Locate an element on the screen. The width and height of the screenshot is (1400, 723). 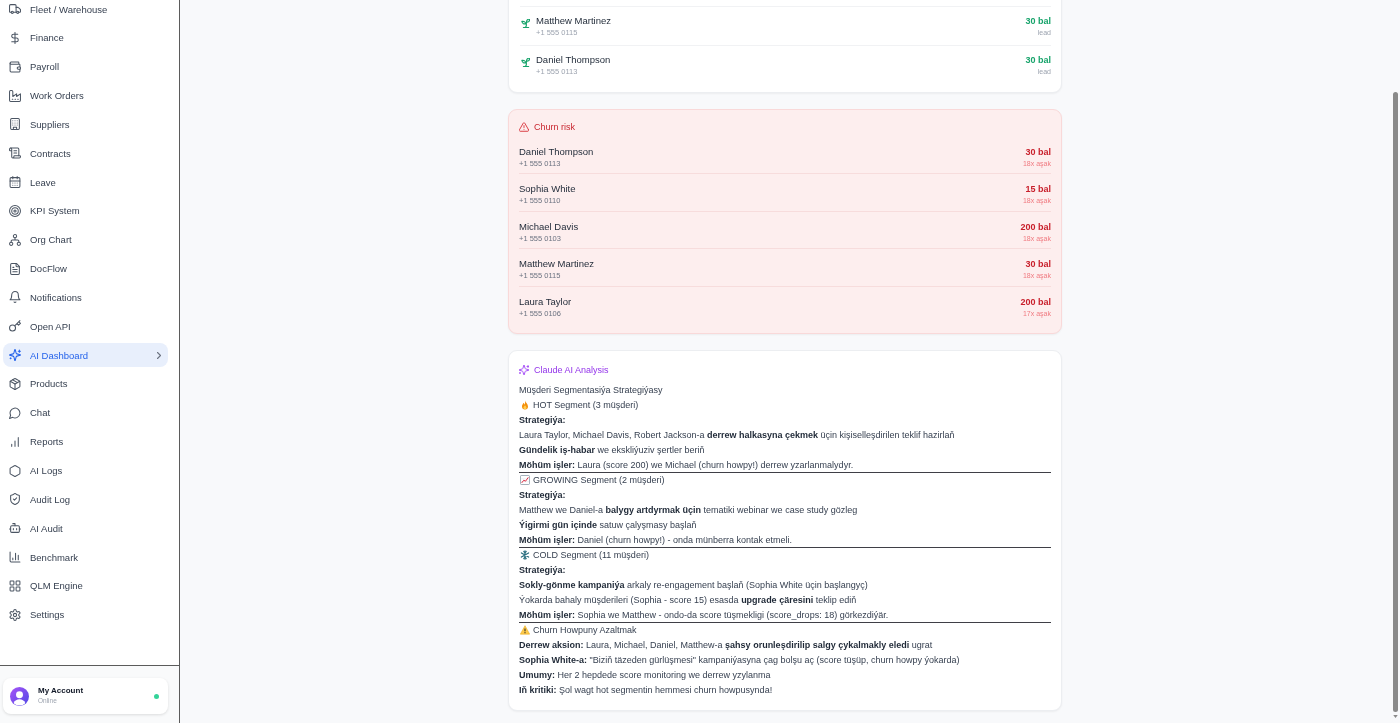
sidebar-item: Settings is located at coordinates (85, 614).